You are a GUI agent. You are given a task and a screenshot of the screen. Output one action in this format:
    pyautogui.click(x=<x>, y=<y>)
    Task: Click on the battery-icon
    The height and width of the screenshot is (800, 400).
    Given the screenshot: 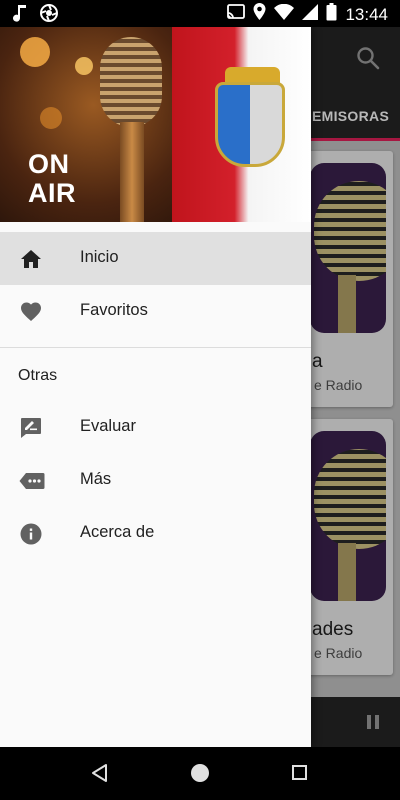 What is the action you would take?
    pyautogui.click(x=331, y=14)
    